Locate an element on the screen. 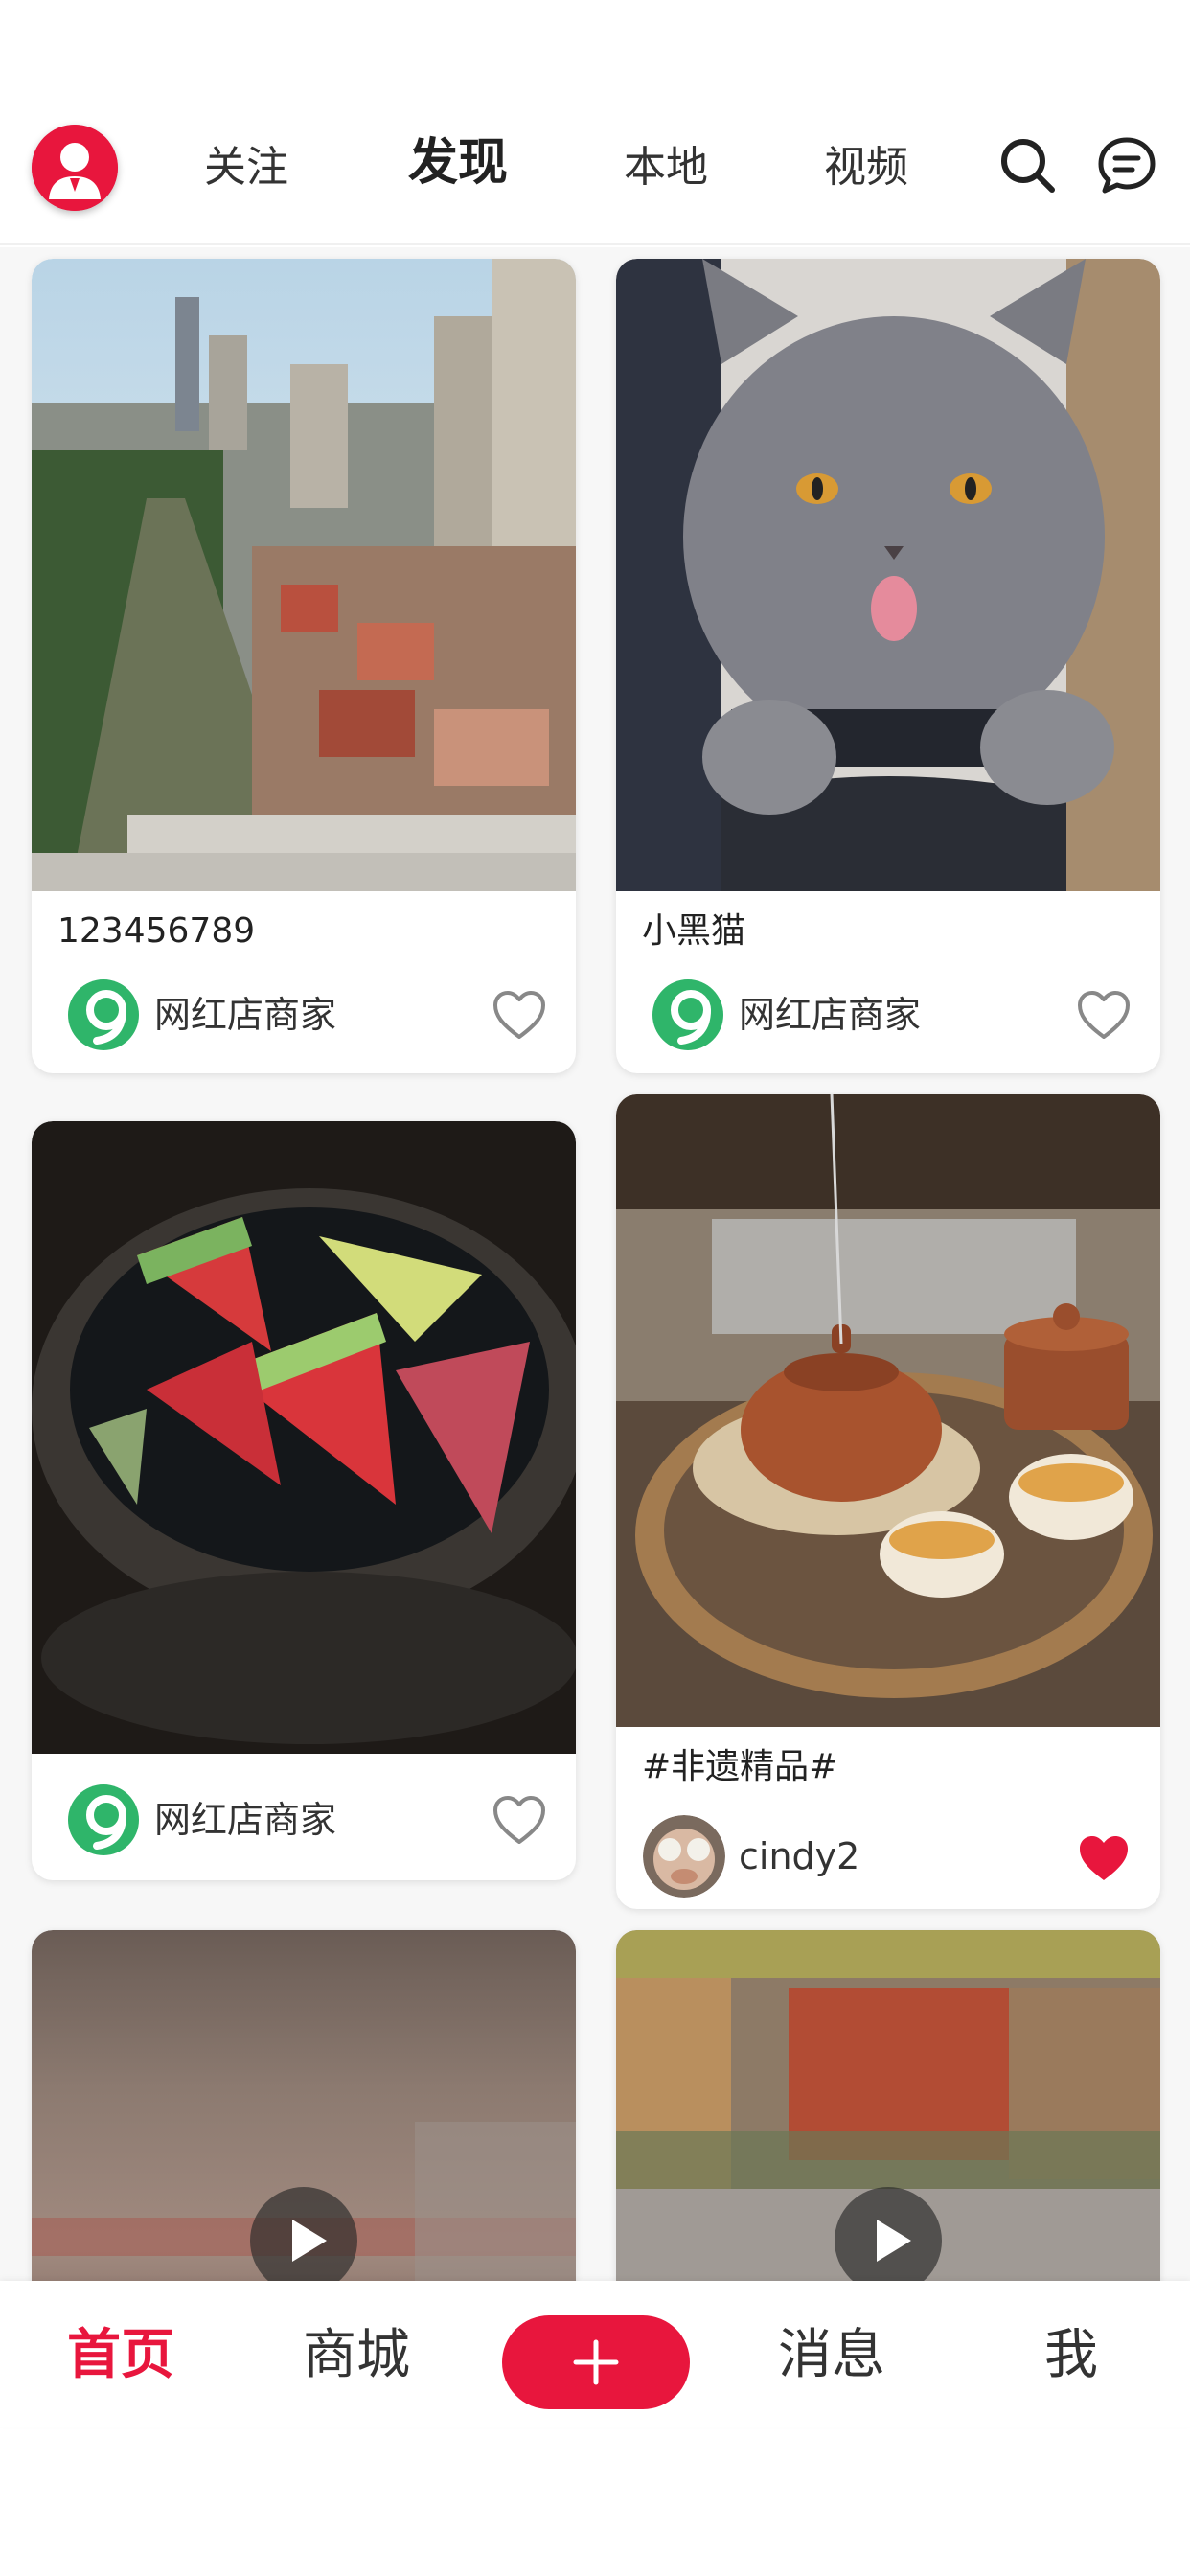 This screenshot has width=1190, height=2576. post-title: 123456789 is located at coordinates (156, 931).